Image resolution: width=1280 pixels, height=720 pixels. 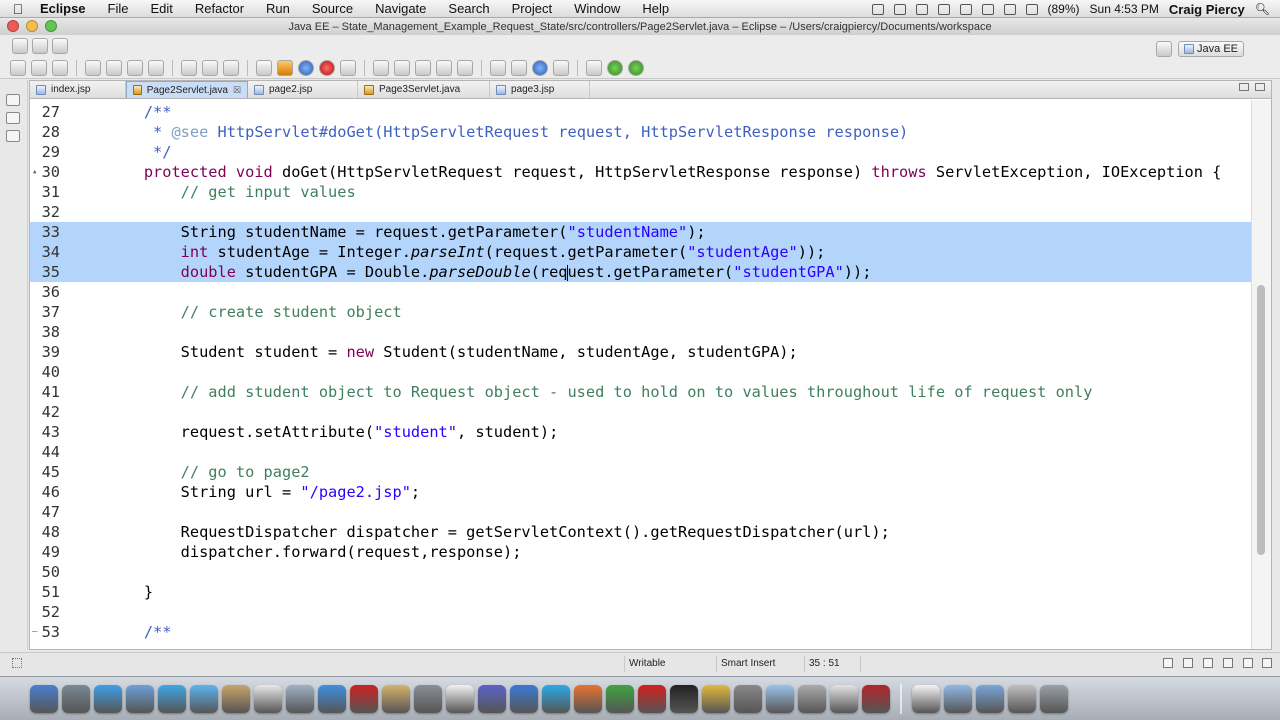 What do you see at coordinates (597, 8) in the screenshot?
I see `menu-window: Window` at bounding box center [597, 8].